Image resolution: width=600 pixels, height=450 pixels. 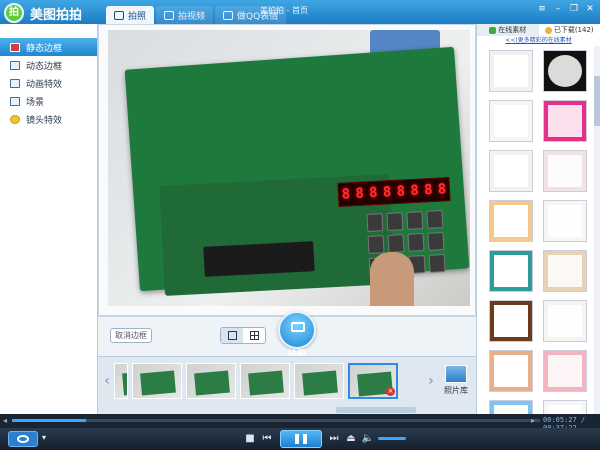 I want to click on tab-photo: 拍照, so click(x=130, y=15).